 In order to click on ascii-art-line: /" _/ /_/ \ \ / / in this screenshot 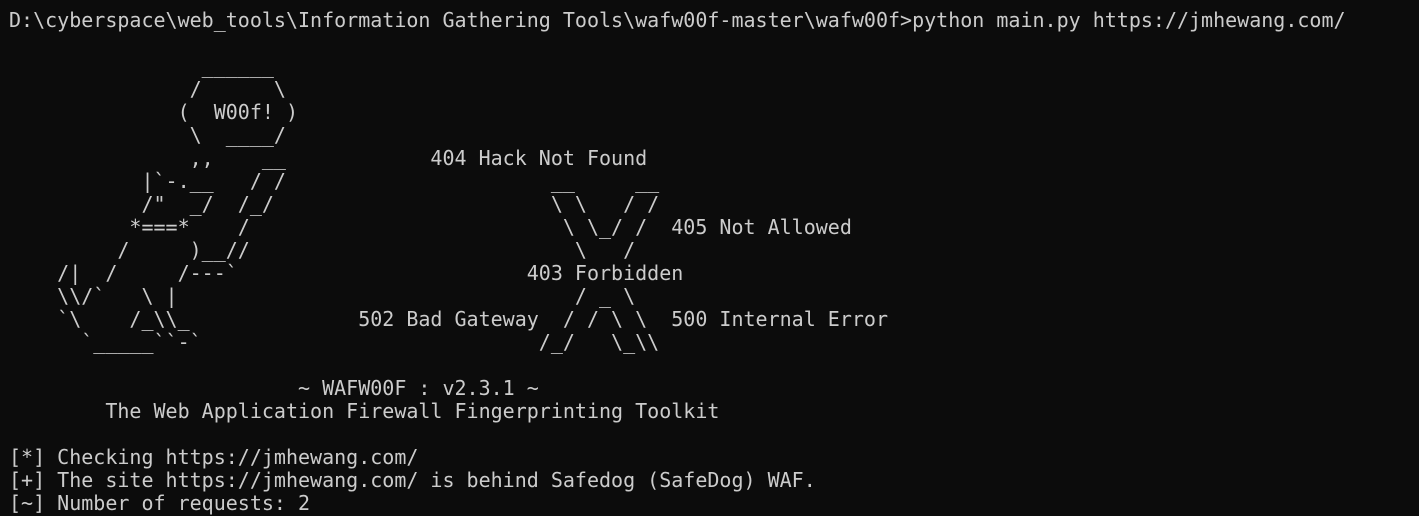, I will do `click(334, 204)`.